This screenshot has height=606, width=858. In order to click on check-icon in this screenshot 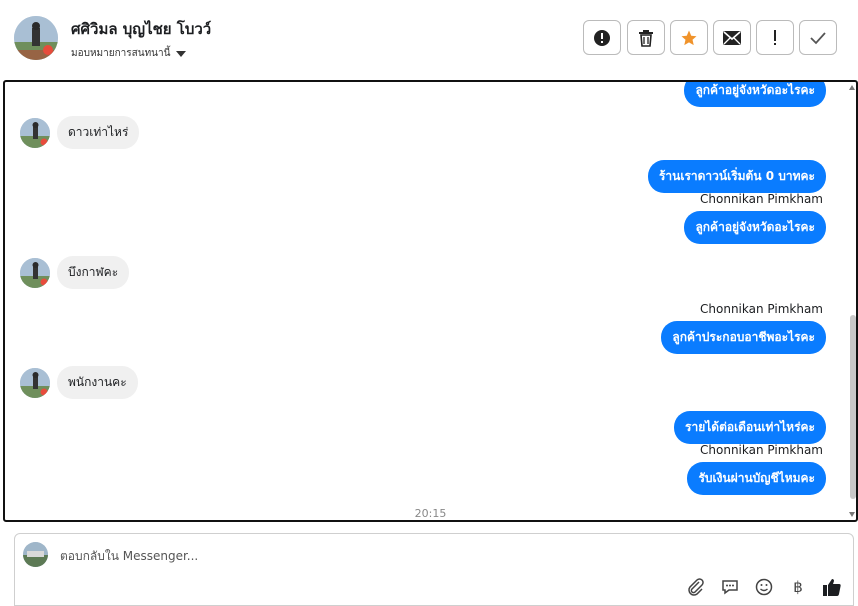, I will do `click(818, 37)`.